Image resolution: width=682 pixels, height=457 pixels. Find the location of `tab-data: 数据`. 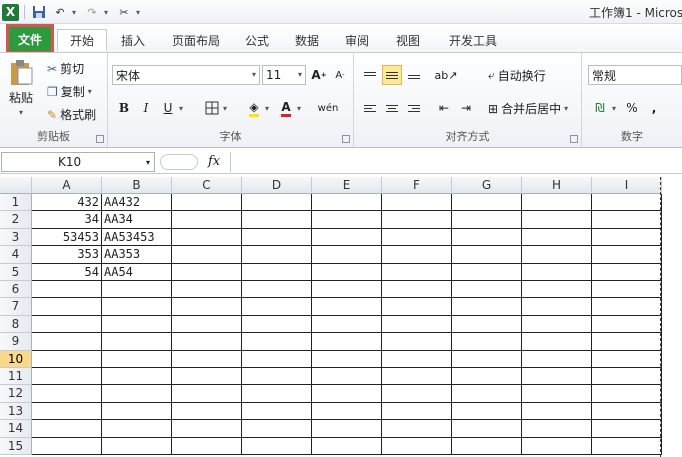

tab-data: 数据 is located at coordinates (307, 40).